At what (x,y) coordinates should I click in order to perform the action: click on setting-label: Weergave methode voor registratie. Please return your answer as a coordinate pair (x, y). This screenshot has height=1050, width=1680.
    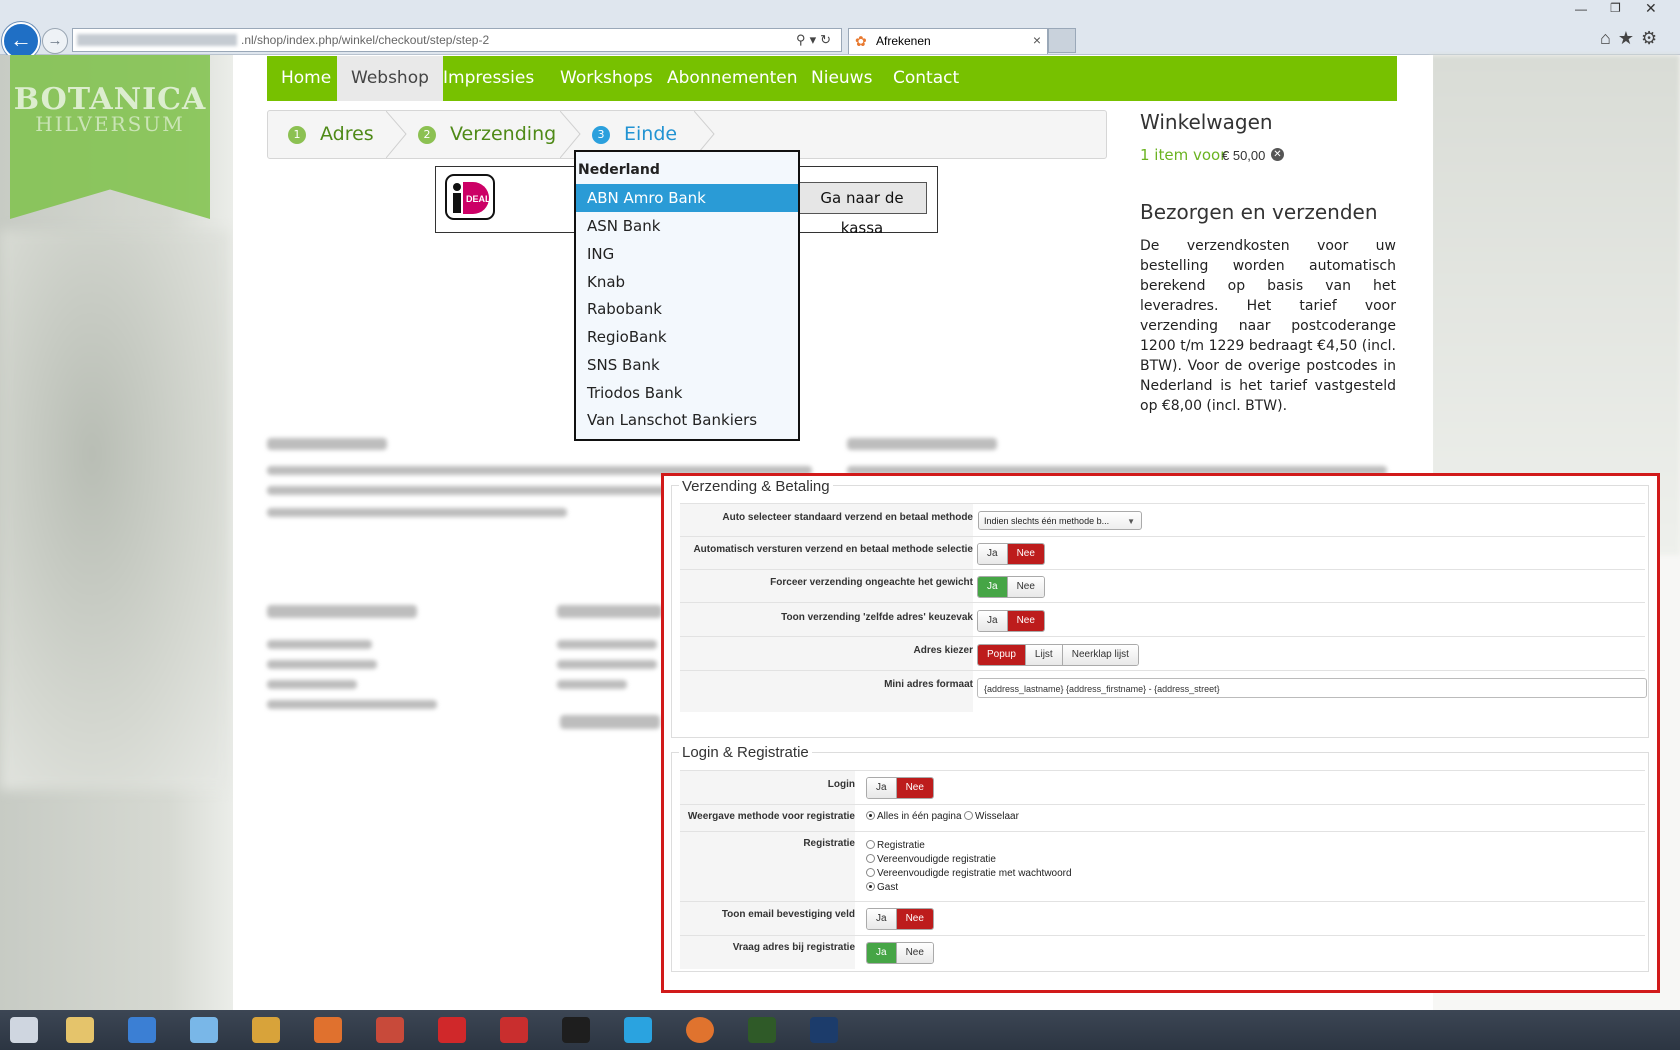
    Looking at the image, I should click on (767, 818).